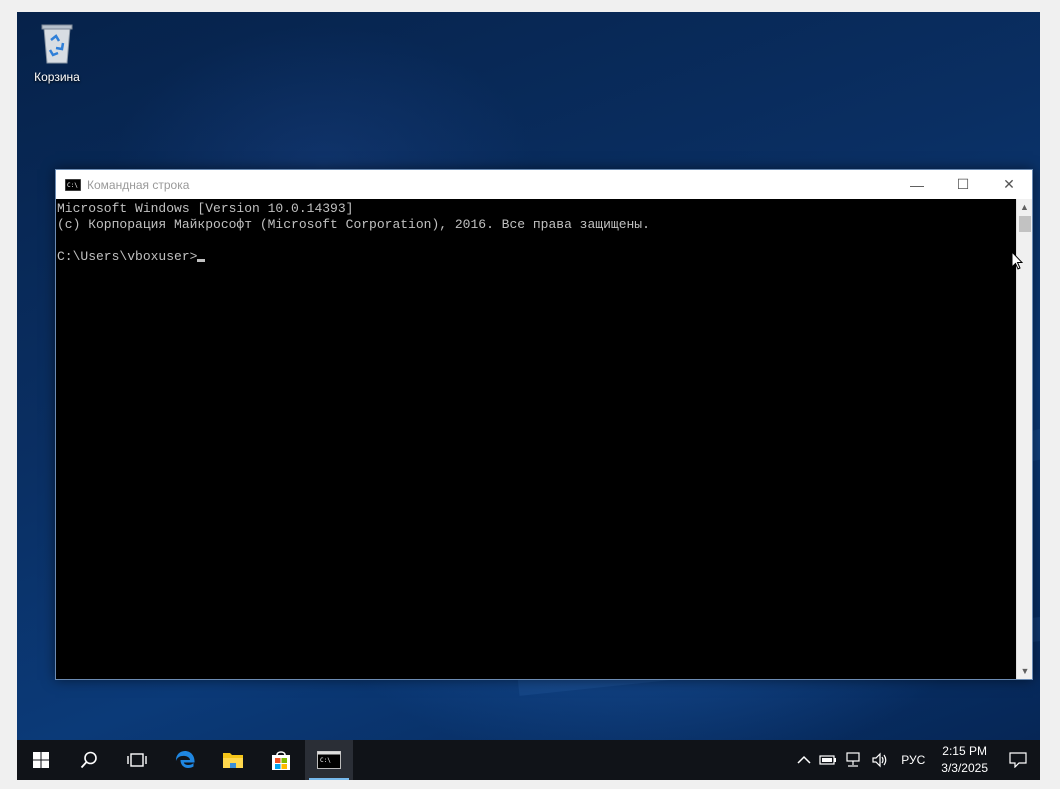  Describe the element at coordinates (917, 184) in the screenshot. I see `minimize-button: —` at that location.